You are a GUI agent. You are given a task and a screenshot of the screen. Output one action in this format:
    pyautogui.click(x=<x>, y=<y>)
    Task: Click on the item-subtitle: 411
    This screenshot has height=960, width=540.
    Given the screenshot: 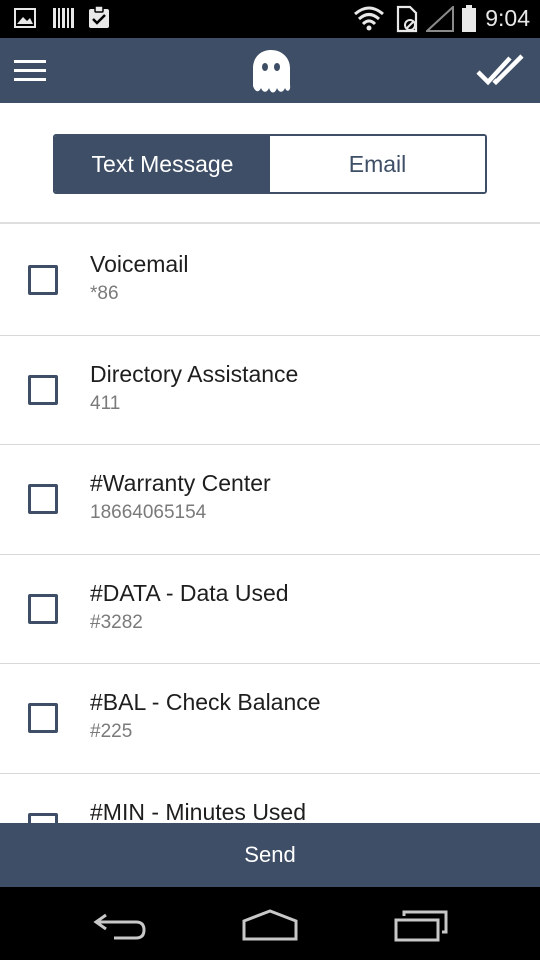 What is the action you would take?
    pyautogui.click(x=105, y=403)
    